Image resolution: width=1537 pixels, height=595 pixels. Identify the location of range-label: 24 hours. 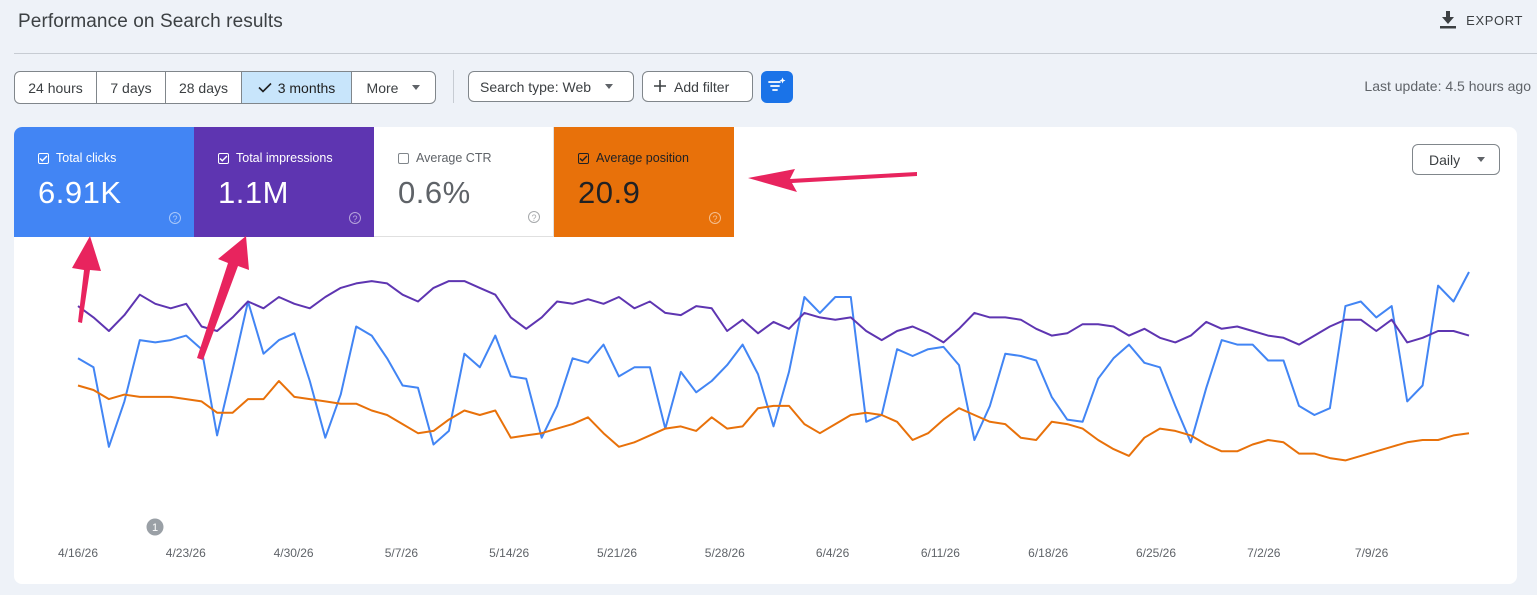
(55, 87).